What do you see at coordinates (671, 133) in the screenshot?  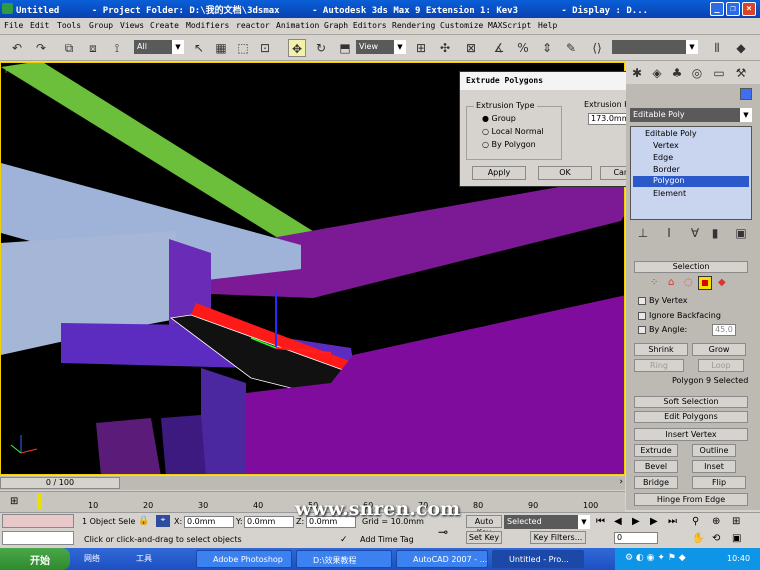 I see `stack-item-editable-poly: Editable Poly` at bounding box center [671, 133].